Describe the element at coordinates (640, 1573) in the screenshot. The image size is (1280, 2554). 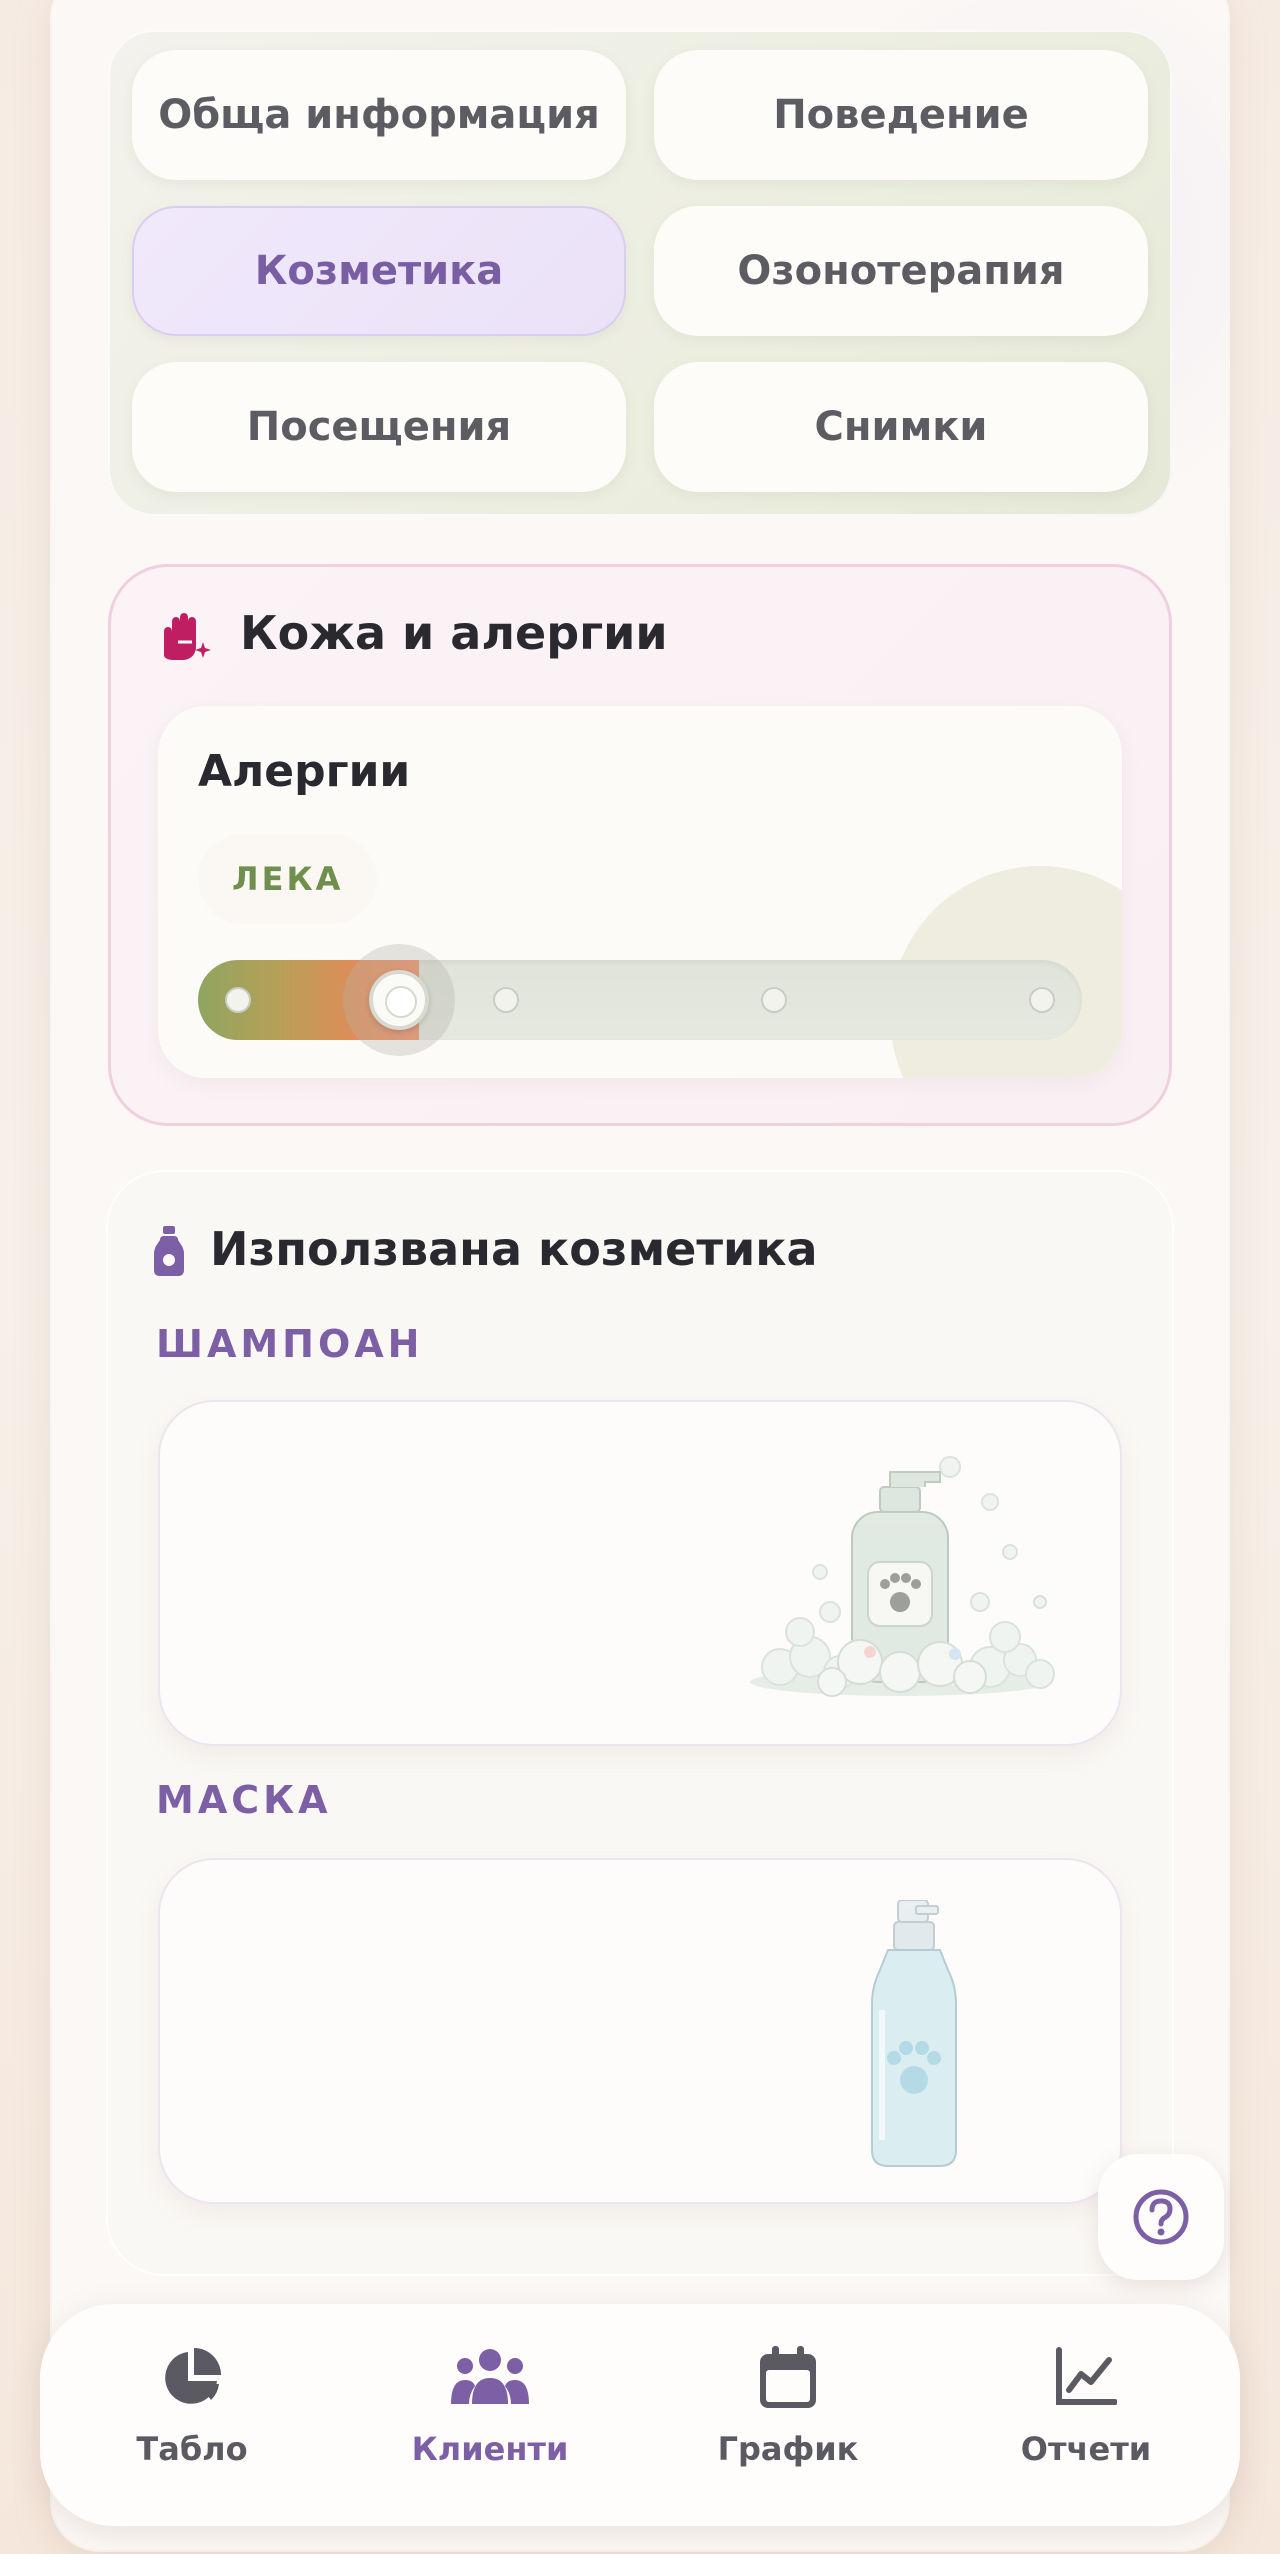
I see `shampoo-selector` at that location.